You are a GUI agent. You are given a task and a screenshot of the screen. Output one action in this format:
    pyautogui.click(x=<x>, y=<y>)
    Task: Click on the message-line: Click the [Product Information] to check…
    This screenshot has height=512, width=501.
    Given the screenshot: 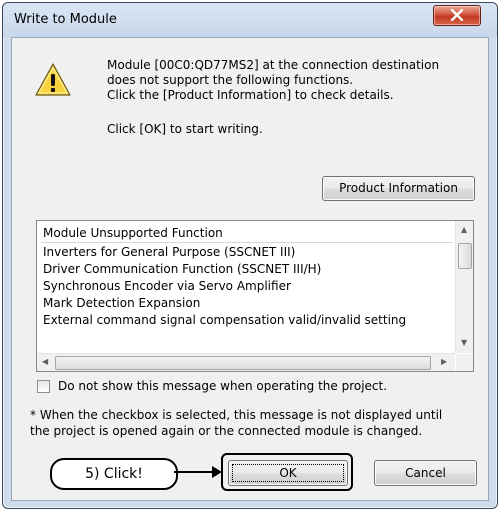 What is the action you would take?
    pyautogui.click(x=250, y=95)
    